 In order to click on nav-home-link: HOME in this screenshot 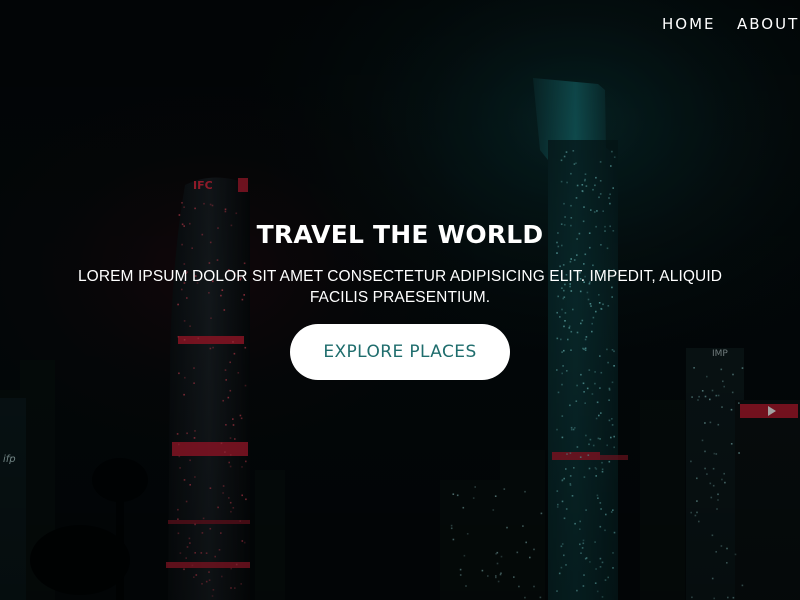, I will do `click(689, 24)`.